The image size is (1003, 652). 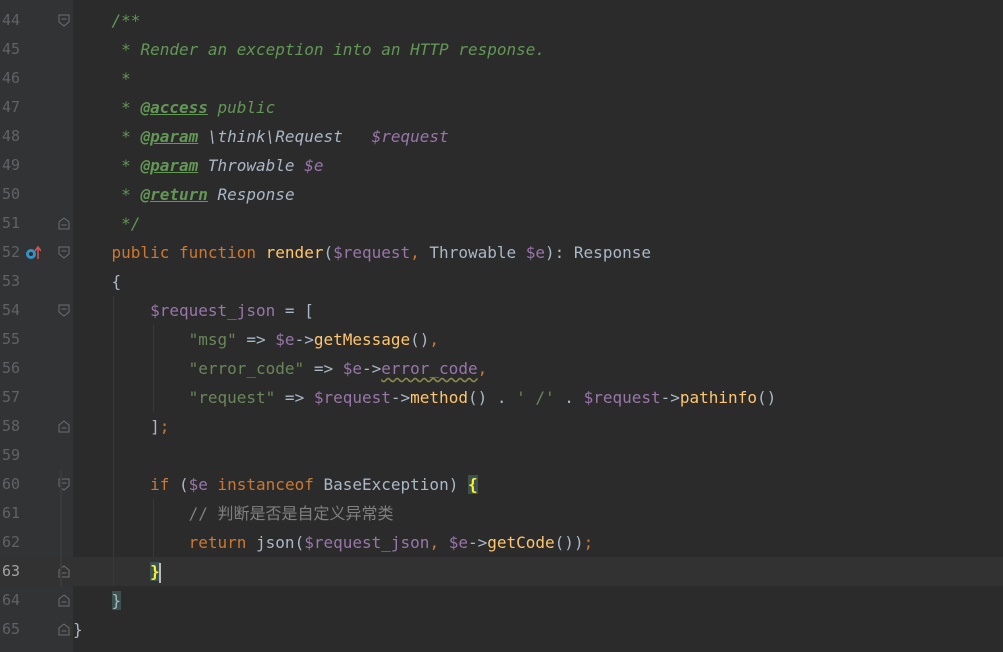 I want to click on code-line: 49 * @param Throwable $e, so click(x=501, y=165).